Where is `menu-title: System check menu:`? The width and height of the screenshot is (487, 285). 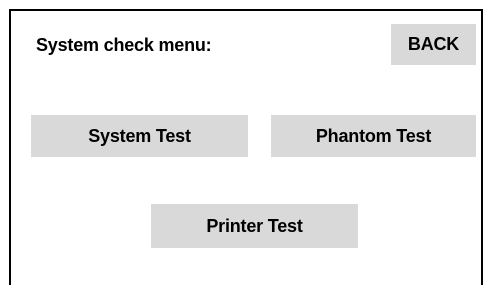 menu-title: System check menu: is located at coordinates (124, 45).